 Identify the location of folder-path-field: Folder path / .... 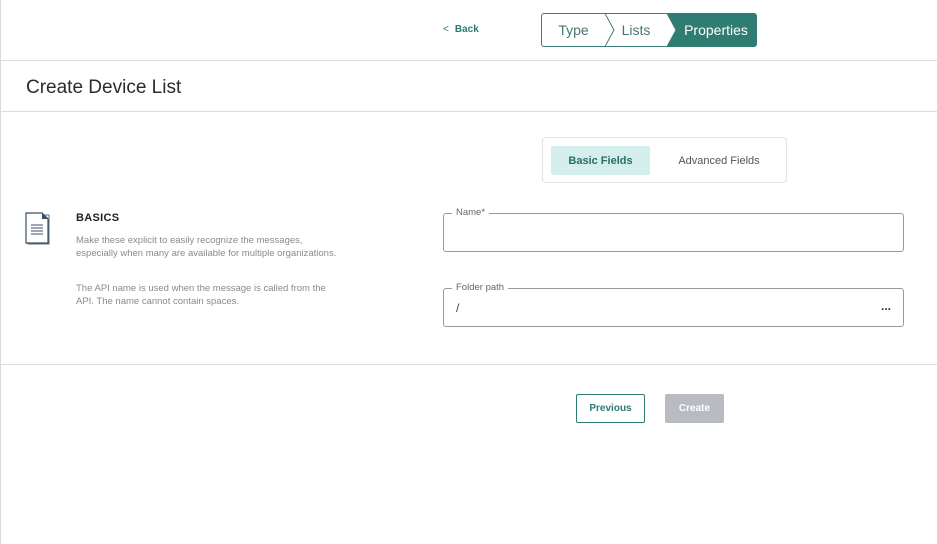
(673, 304).